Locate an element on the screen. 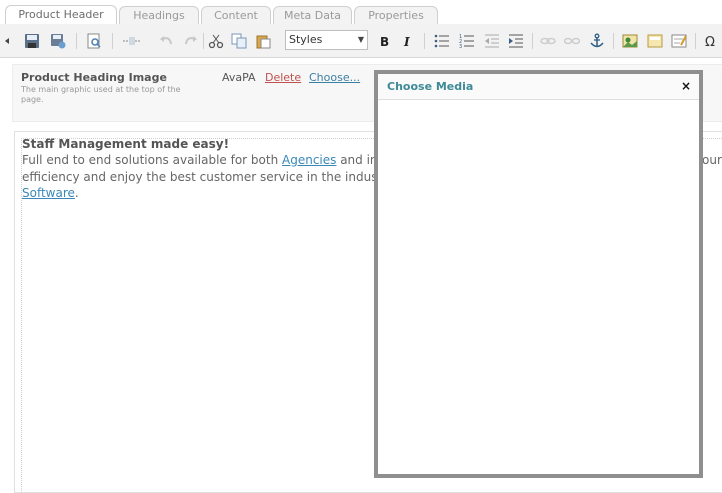 Image resolution: width=722 pixels, height=493 pixels. preview-icon is located at coordinates (94, 41).